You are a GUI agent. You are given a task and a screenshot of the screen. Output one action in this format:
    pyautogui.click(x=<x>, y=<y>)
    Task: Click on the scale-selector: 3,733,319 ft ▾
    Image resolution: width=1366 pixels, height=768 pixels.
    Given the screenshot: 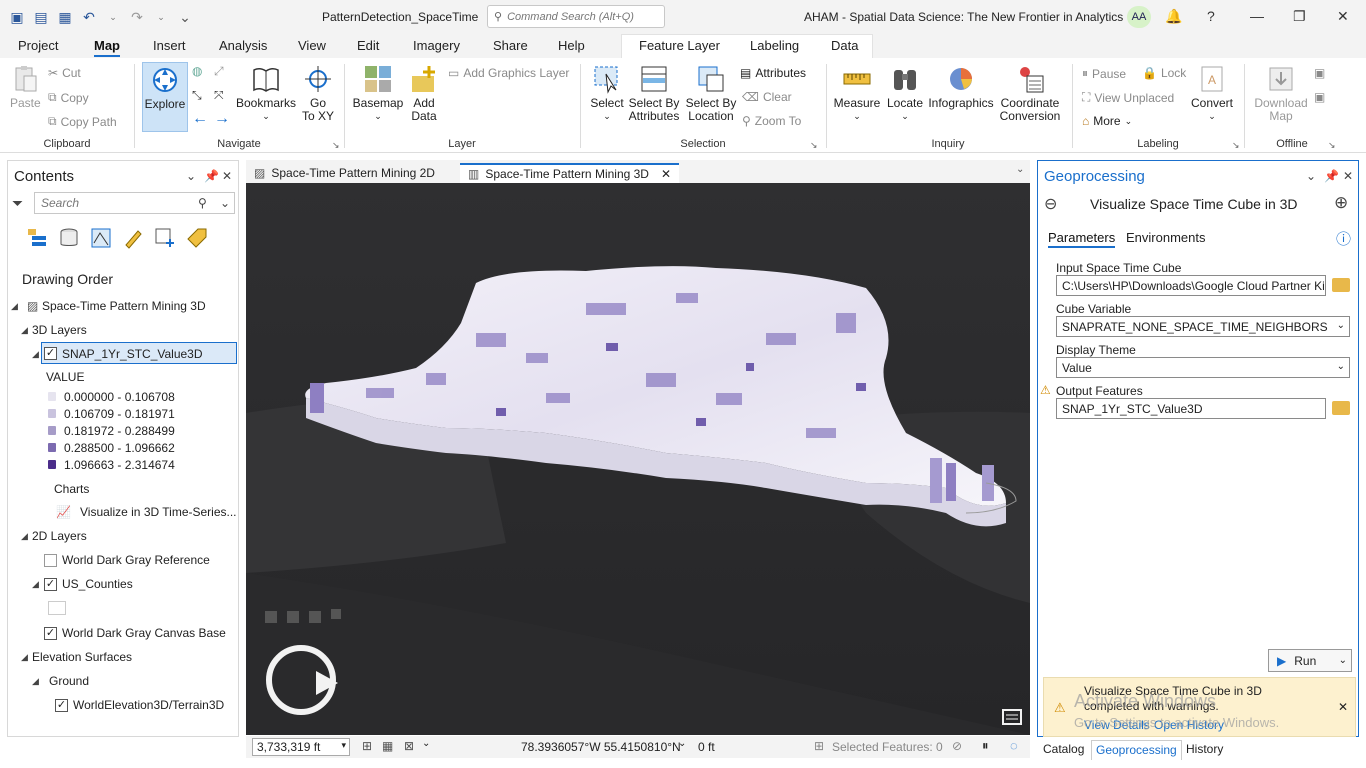 What is the action you would take?
    pyautogui.click(x=301, y=747)
    